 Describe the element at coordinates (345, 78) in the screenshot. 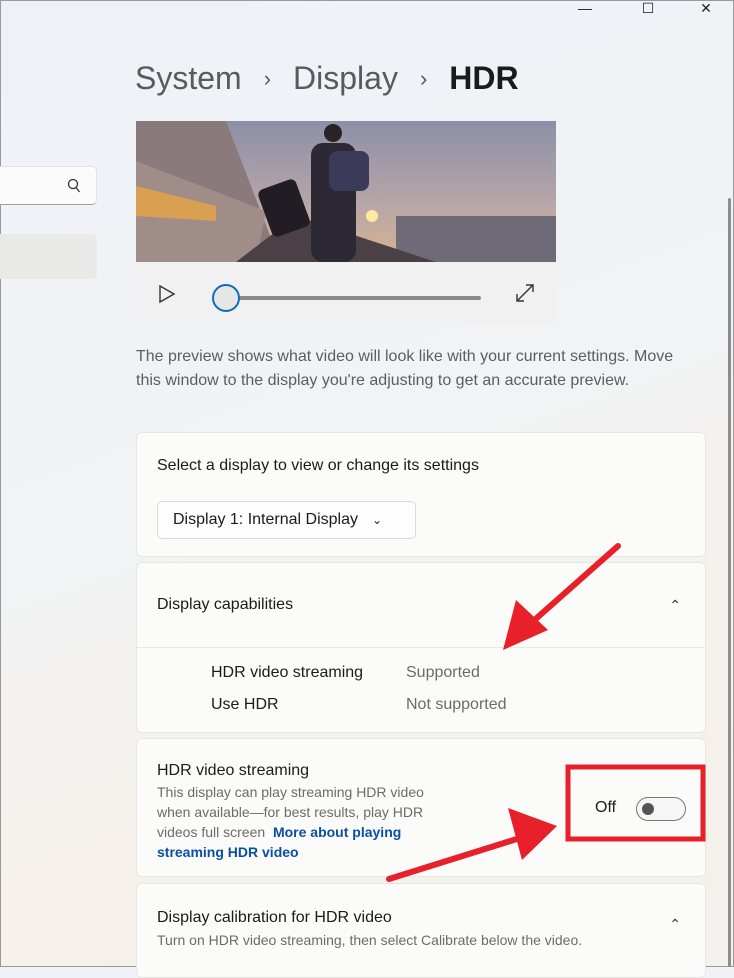

I see `breadcrumb-display: Display` at that location.